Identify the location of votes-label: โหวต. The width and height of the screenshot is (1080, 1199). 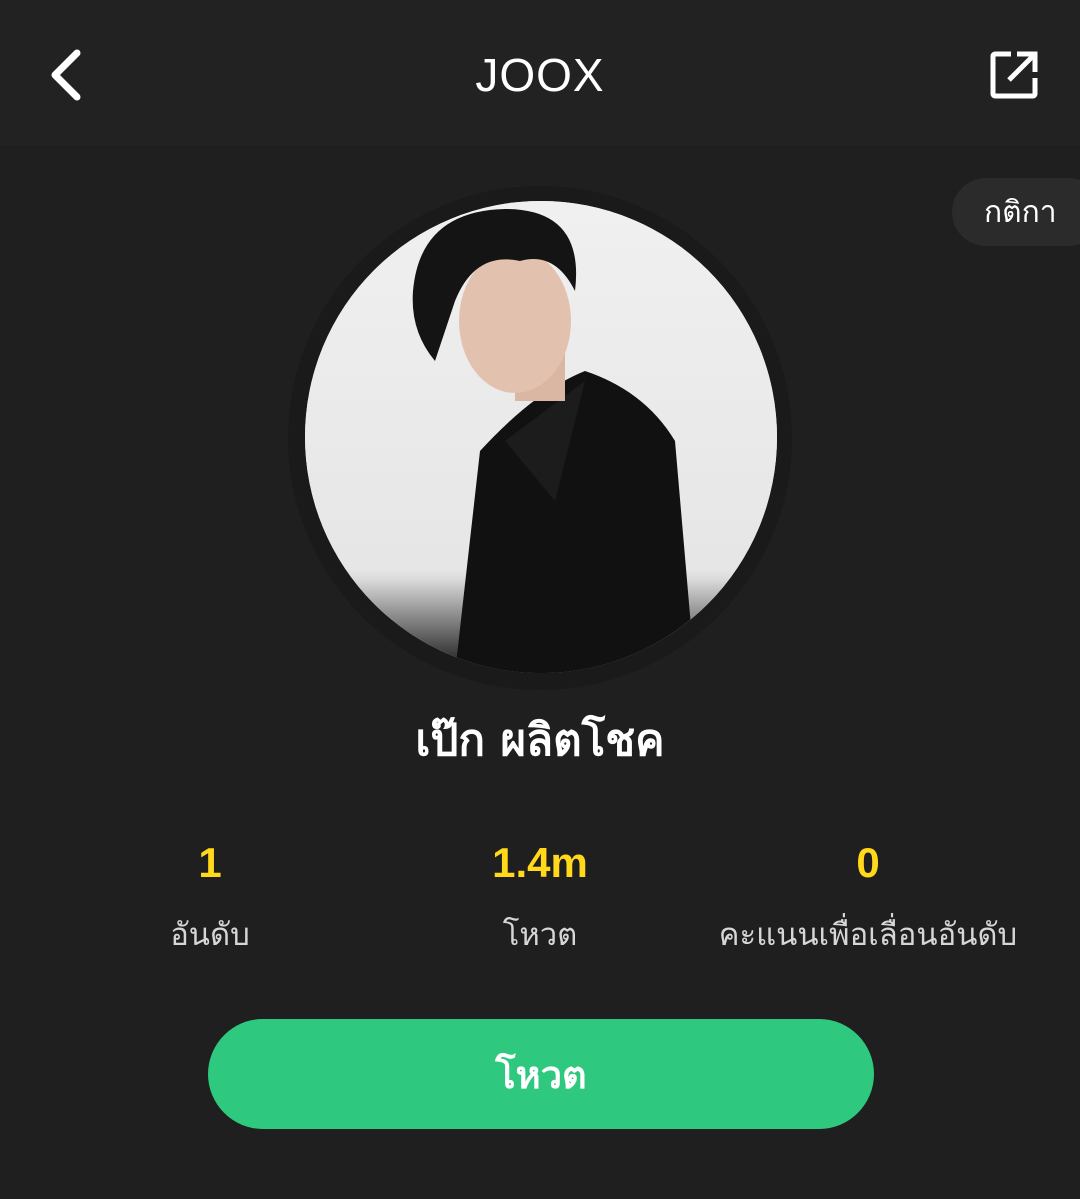
(540, 935).